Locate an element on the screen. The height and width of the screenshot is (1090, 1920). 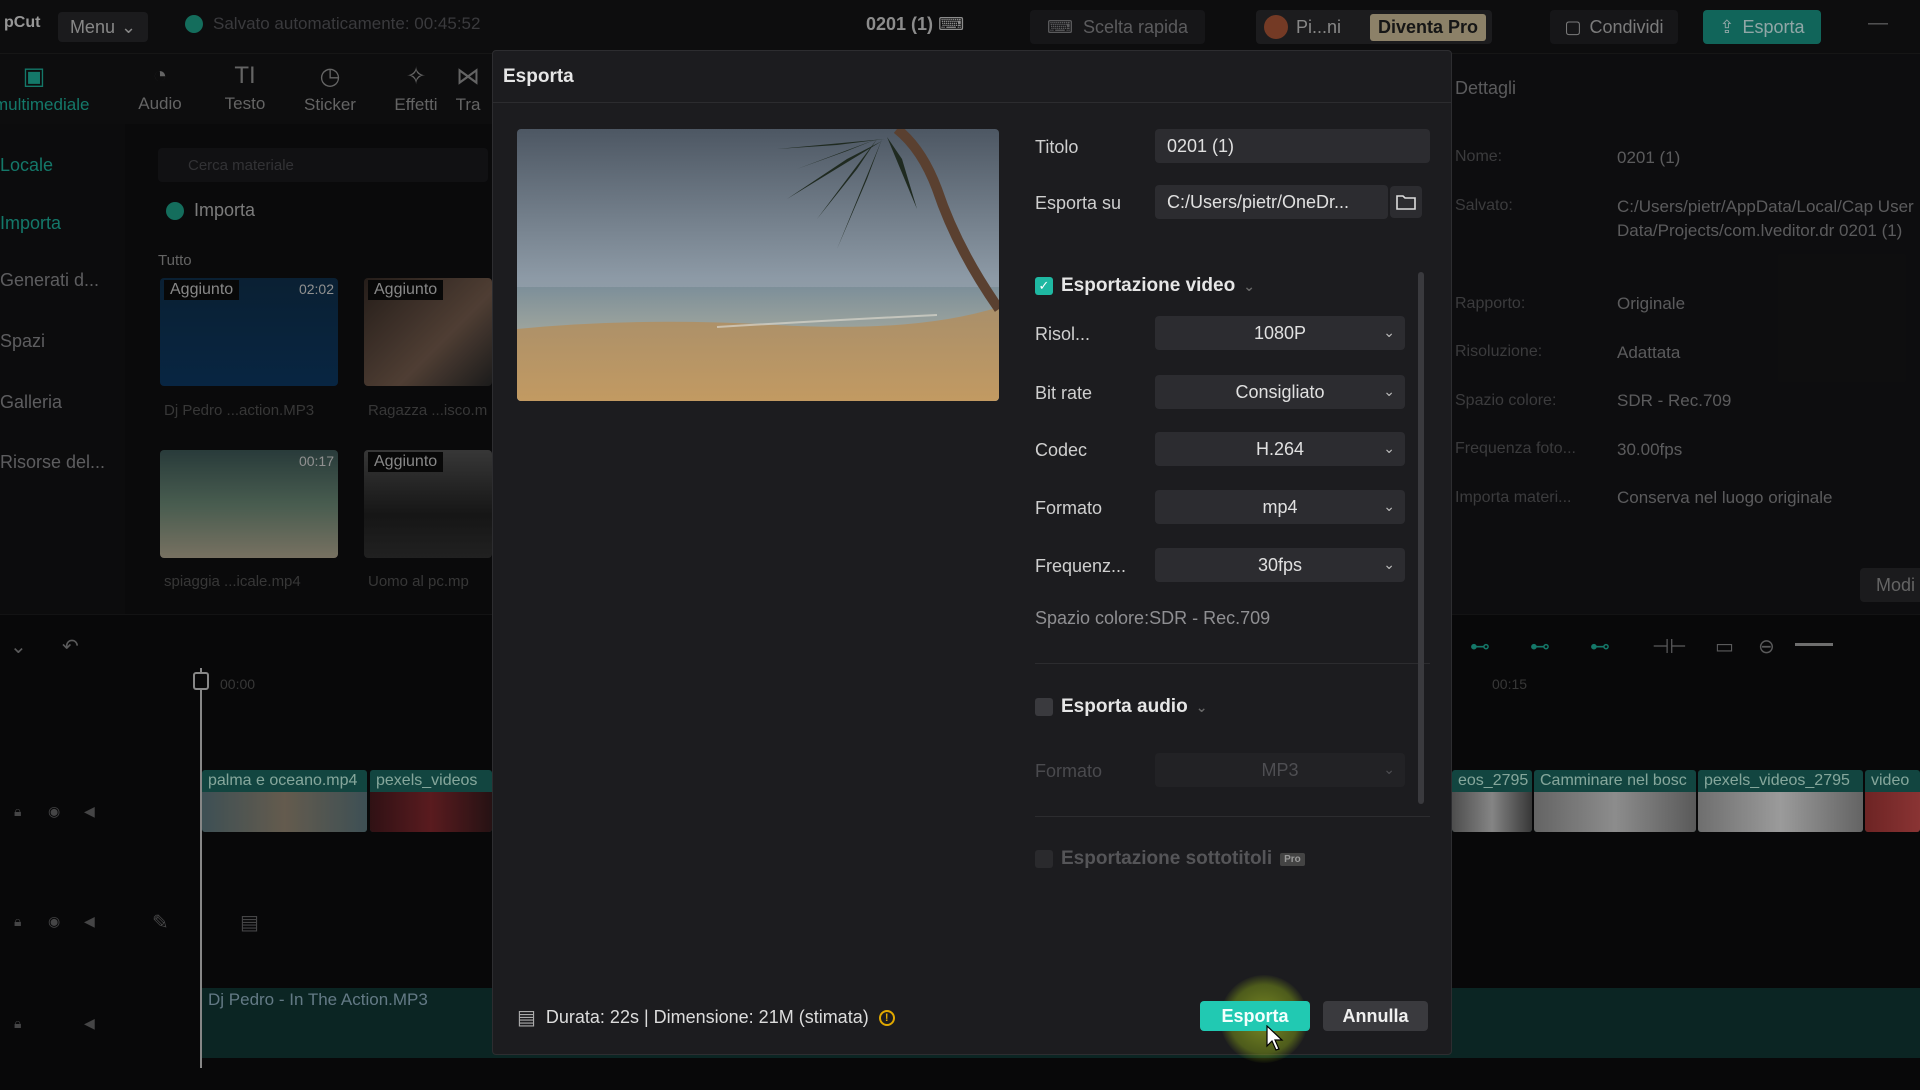
format-select: mp4 ⌄ is located at coordinates (1280, 507).